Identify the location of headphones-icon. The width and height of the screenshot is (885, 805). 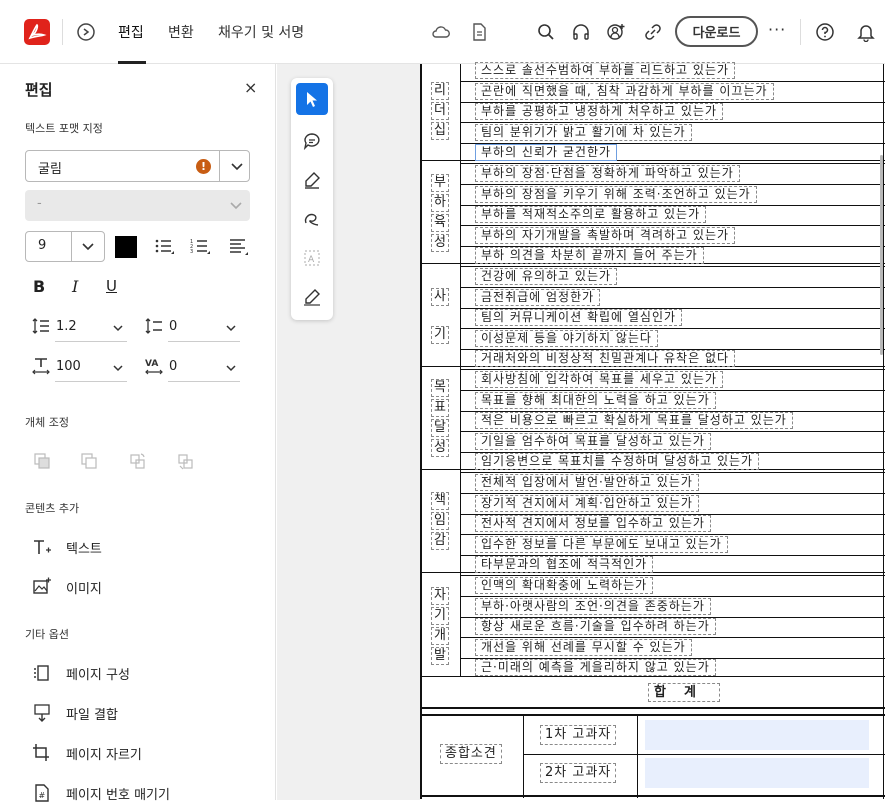
(581, 32).